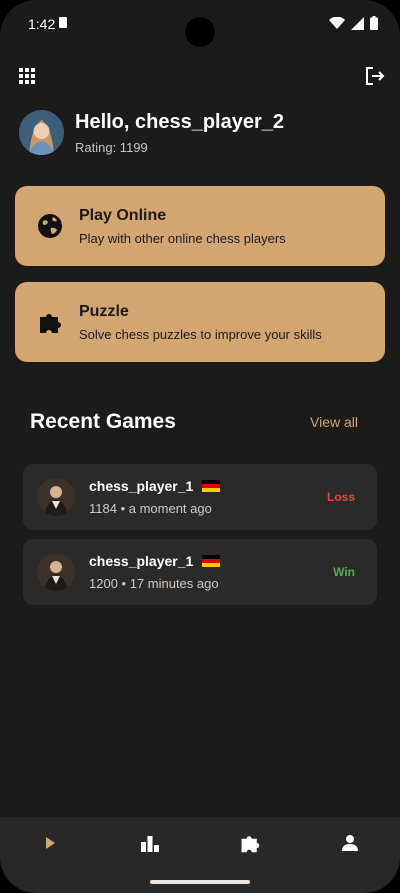 This screenshot has height=893, width=400. I want to click on logout-icon, so click(375, 76).